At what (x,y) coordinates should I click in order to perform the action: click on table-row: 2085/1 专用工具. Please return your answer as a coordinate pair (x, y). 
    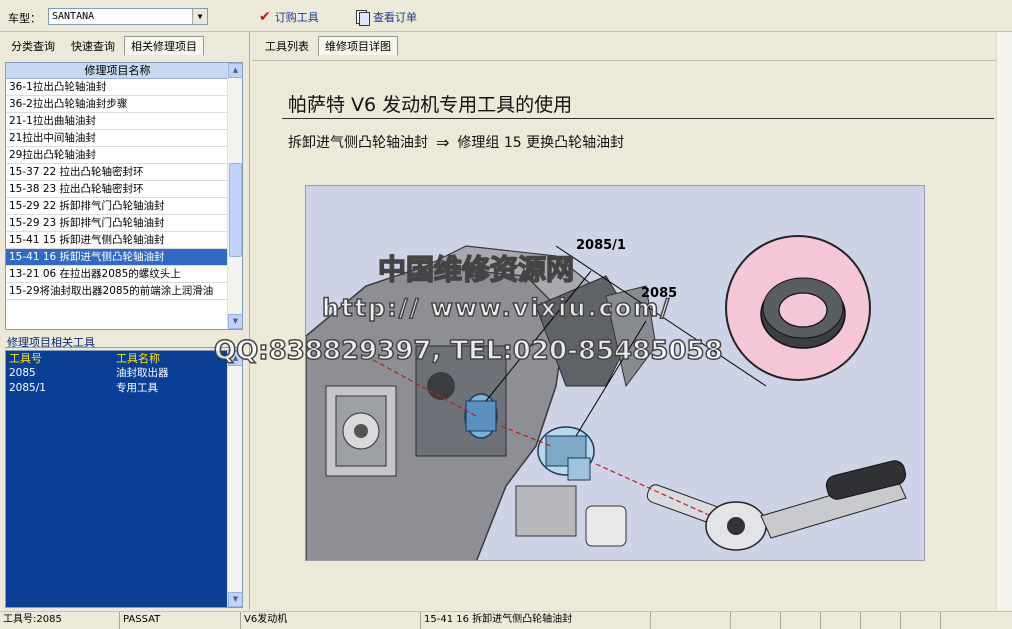
    Looking at the image, I should click on (124, 388).